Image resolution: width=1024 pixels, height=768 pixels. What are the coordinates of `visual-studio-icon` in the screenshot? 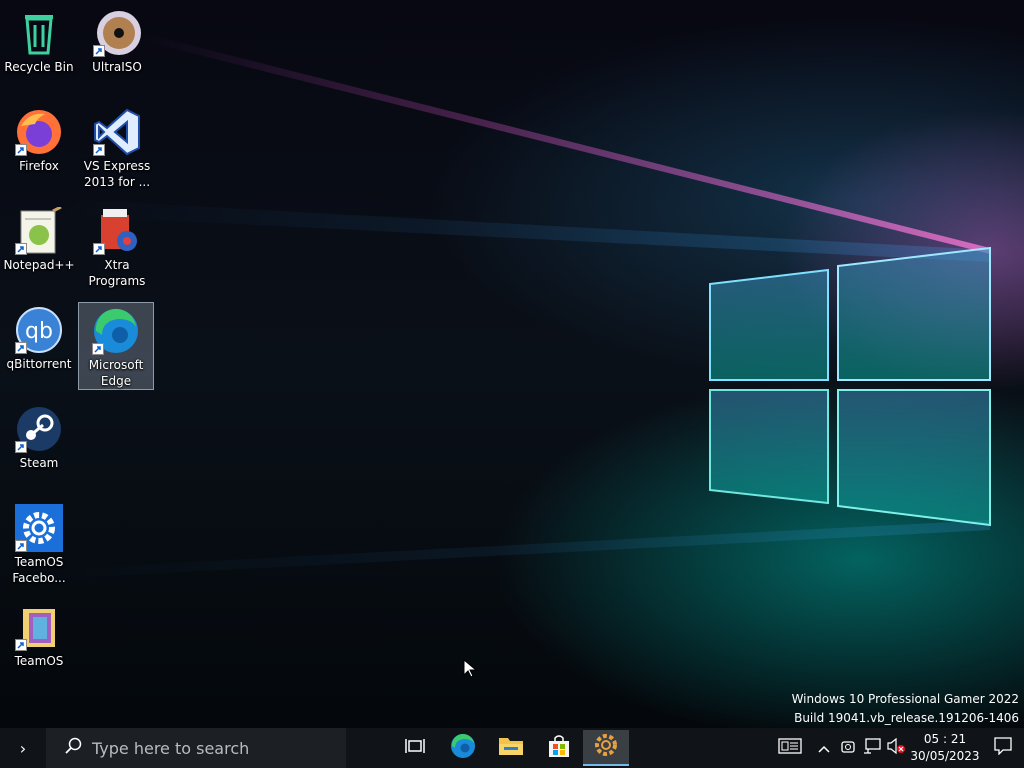 It's located at (117, 132).